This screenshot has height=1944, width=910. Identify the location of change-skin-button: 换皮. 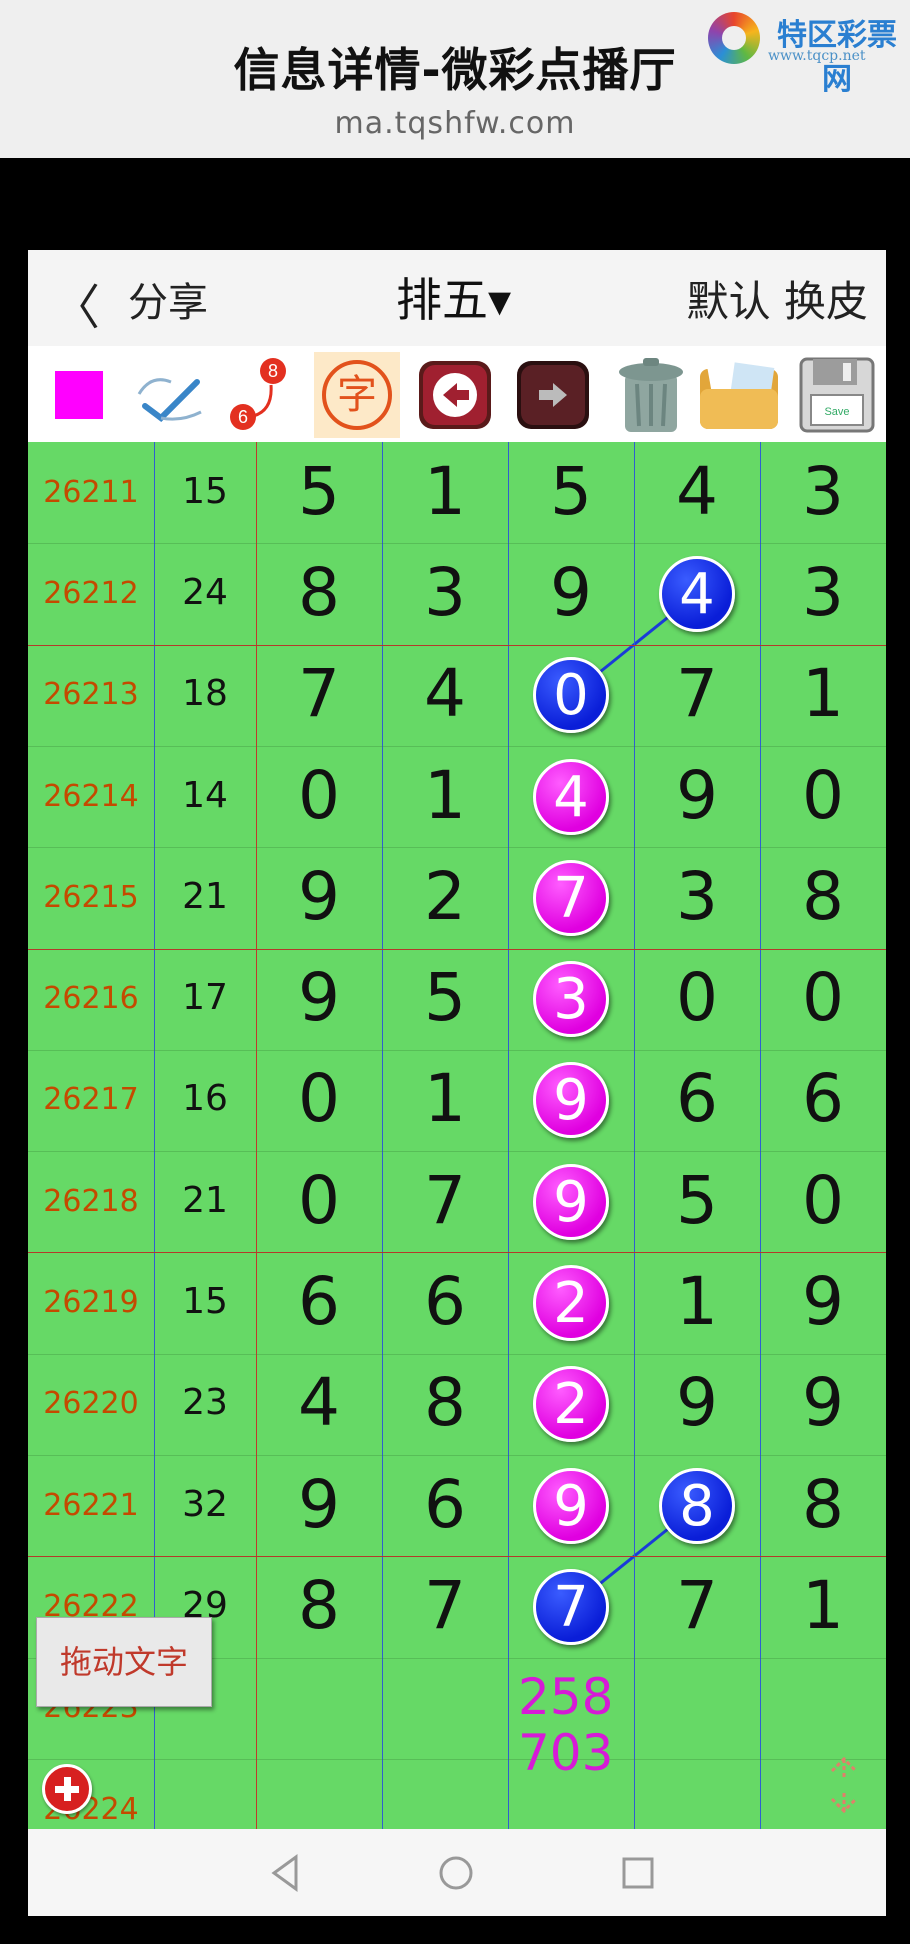
(826, 301).